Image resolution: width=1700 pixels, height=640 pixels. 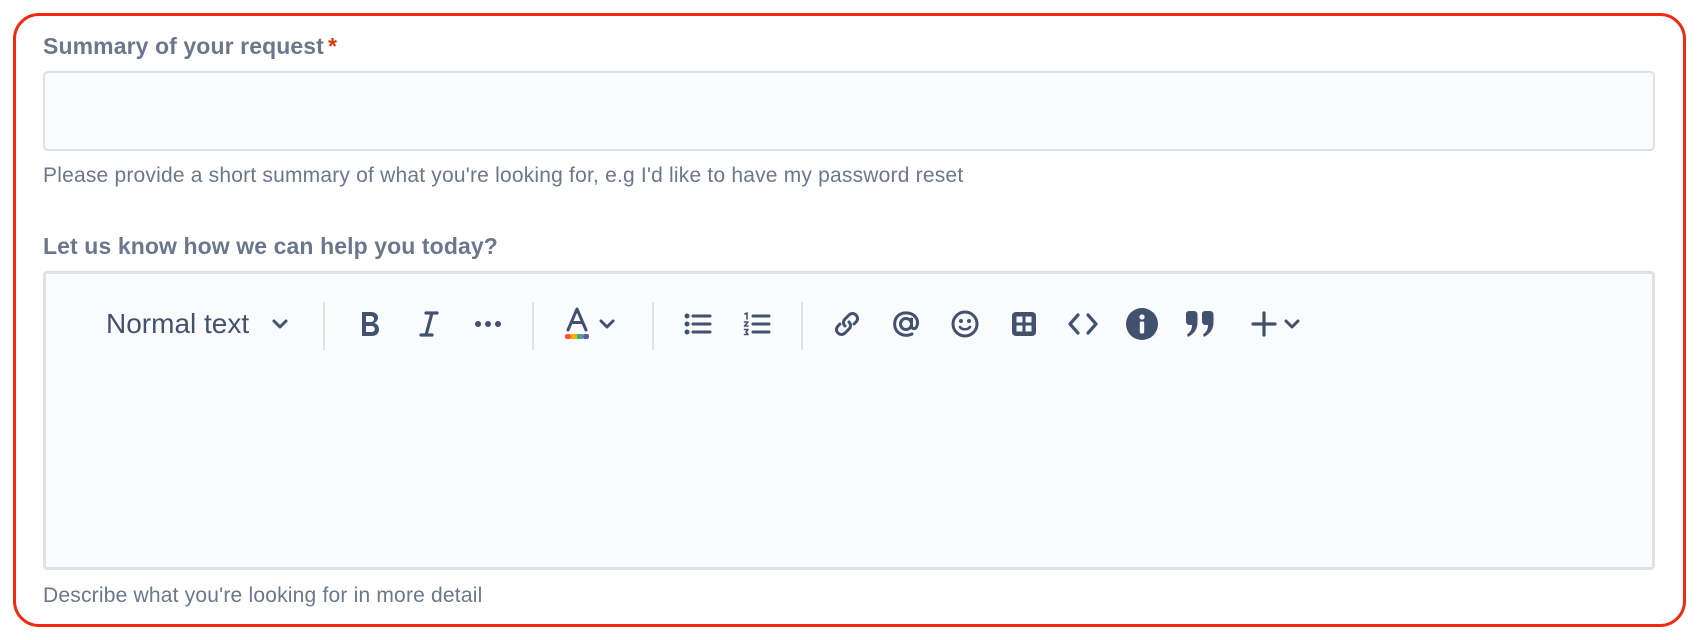 I want to click on more-formatting-icon, so click(x=488, y=324).